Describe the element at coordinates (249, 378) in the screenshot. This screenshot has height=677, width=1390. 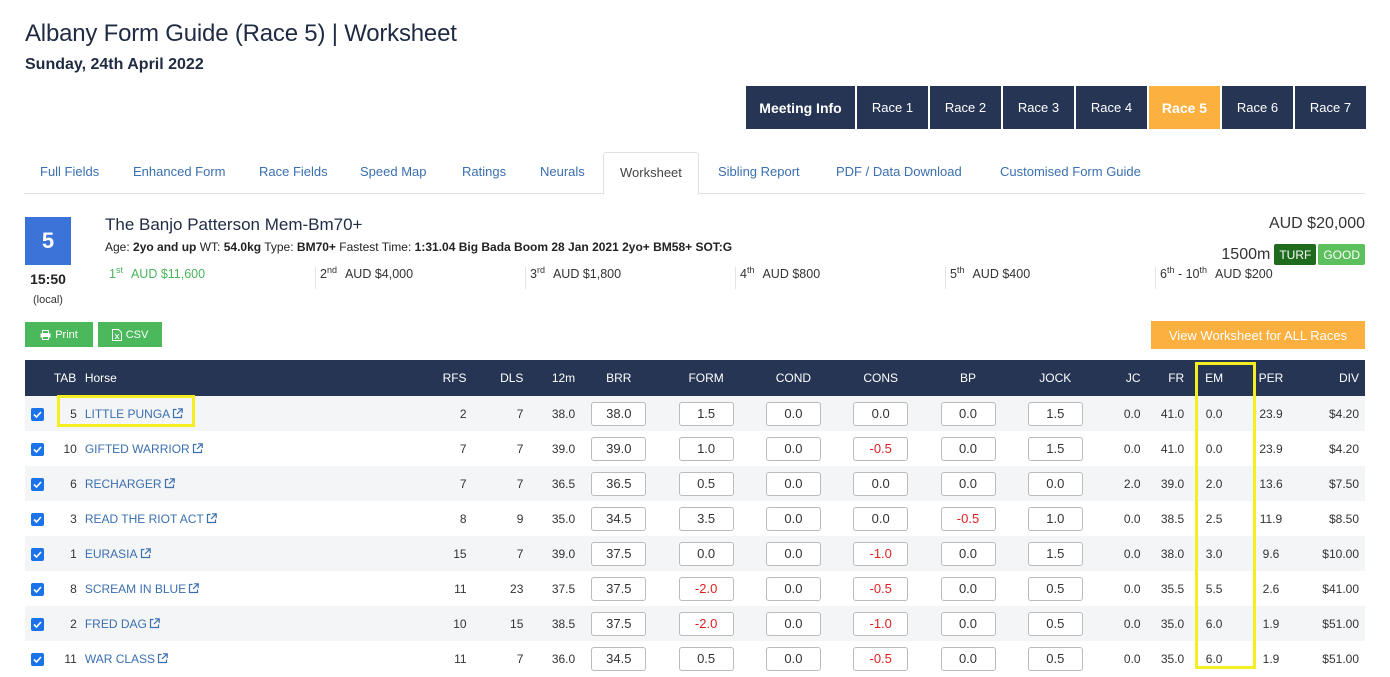
I see `header-horse: Horse` at that location.